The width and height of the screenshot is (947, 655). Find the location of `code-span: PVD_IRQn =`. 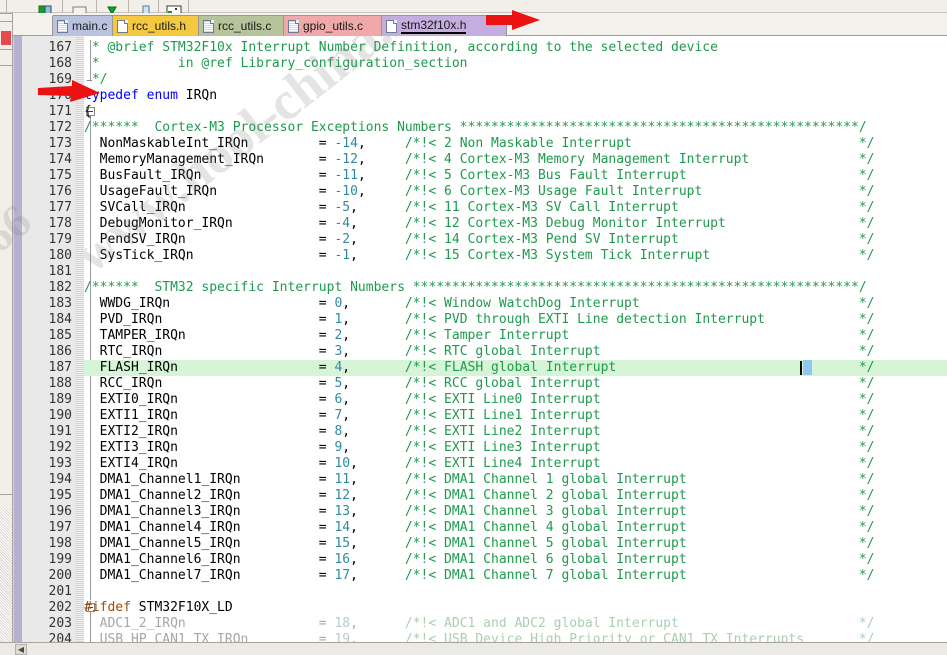

code-span: PVD_IRQn = is located at coordinates (209, 319).